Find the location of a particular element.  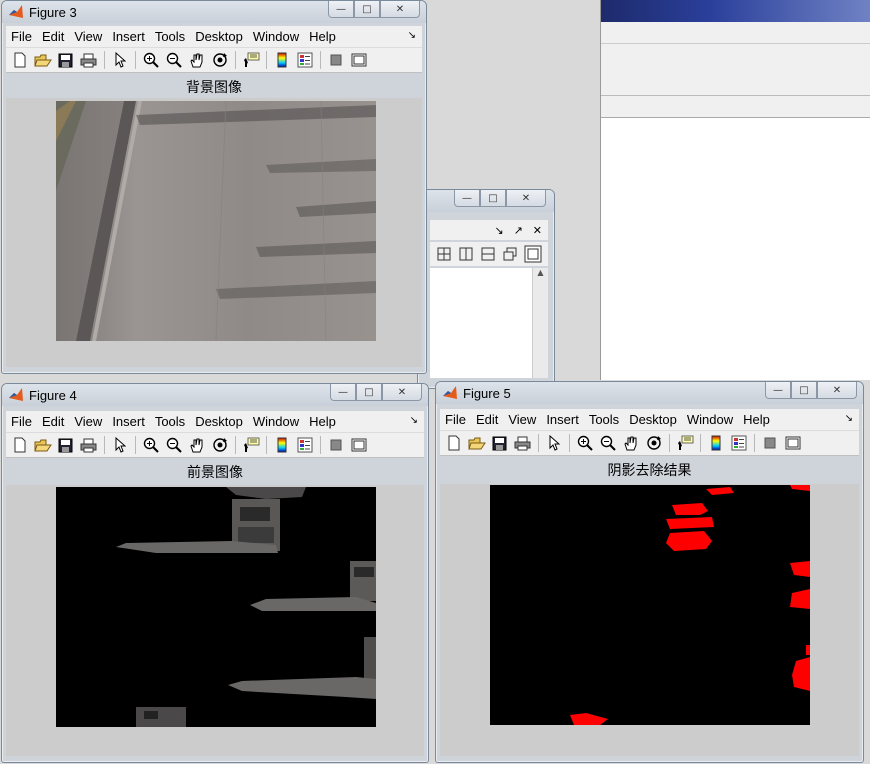

figure-toolbar is located at coordinates (215, 445).